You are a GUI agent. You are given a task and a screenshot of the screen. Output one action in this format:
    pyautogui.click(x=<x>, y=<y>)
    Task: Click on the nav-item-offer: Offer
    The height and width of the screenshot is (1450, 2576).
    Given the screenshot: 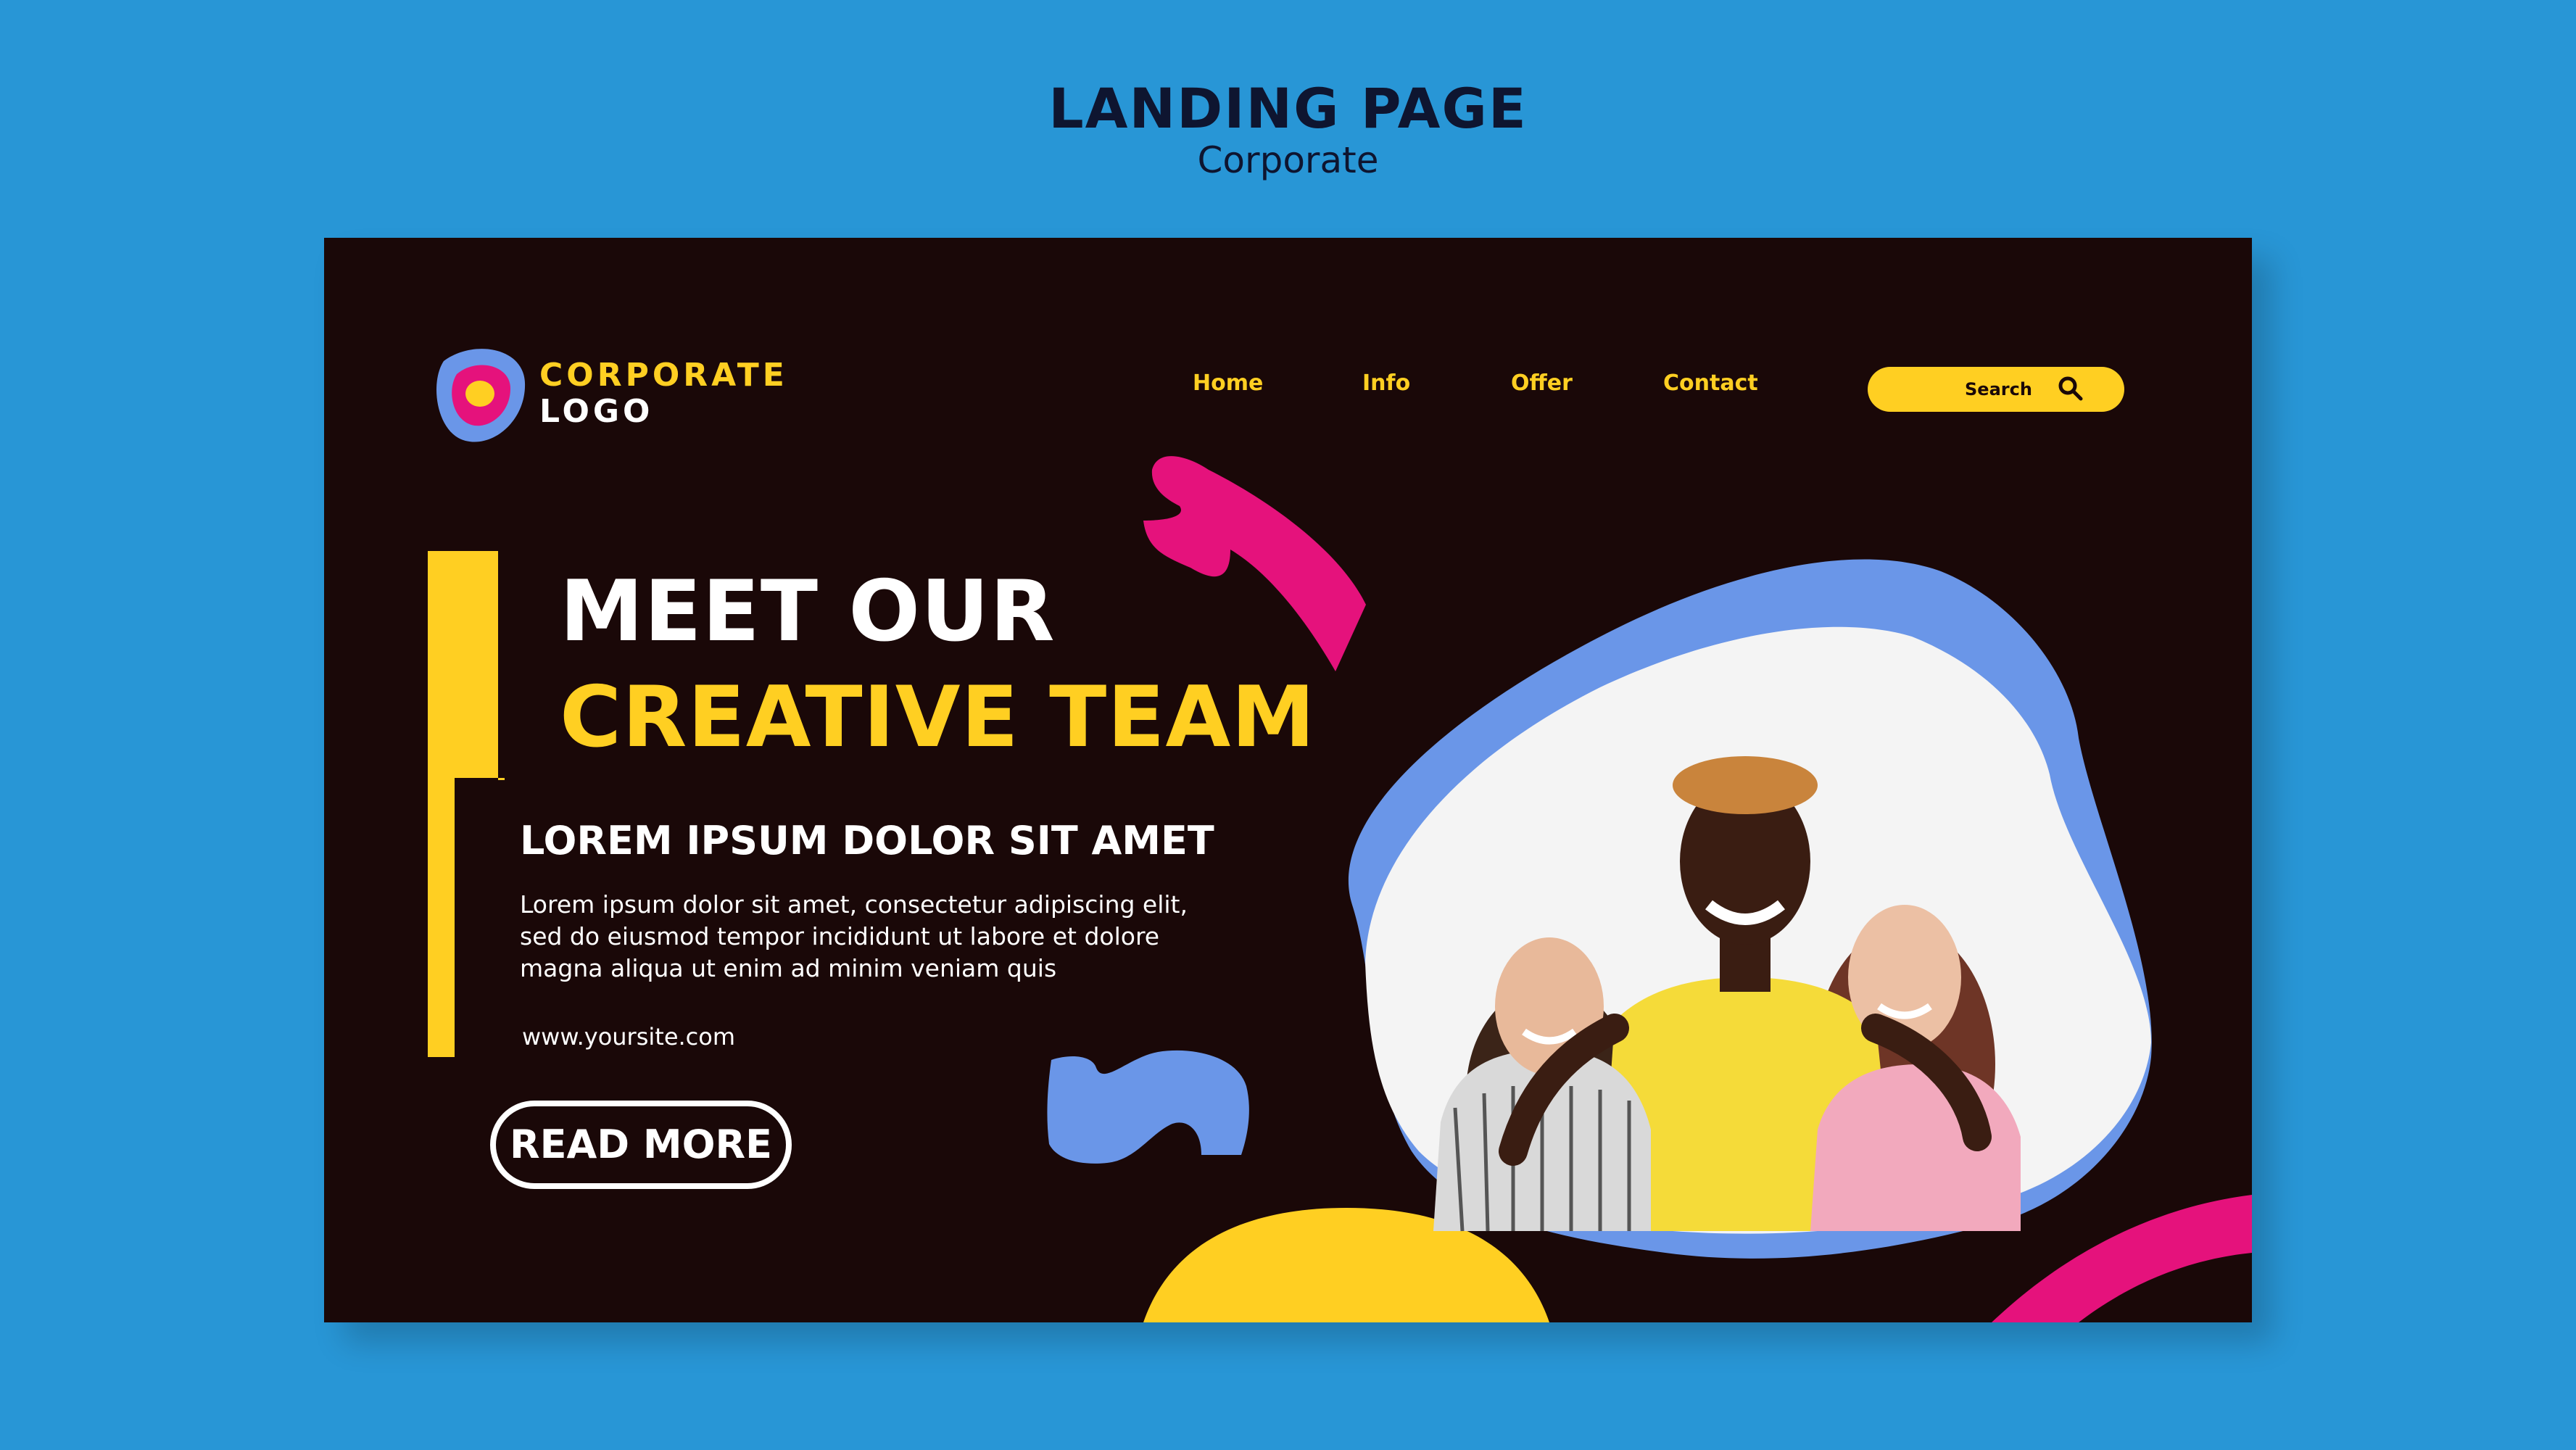 What is the action you would take?
    pyautogui.click(x=1542, y=383)
    